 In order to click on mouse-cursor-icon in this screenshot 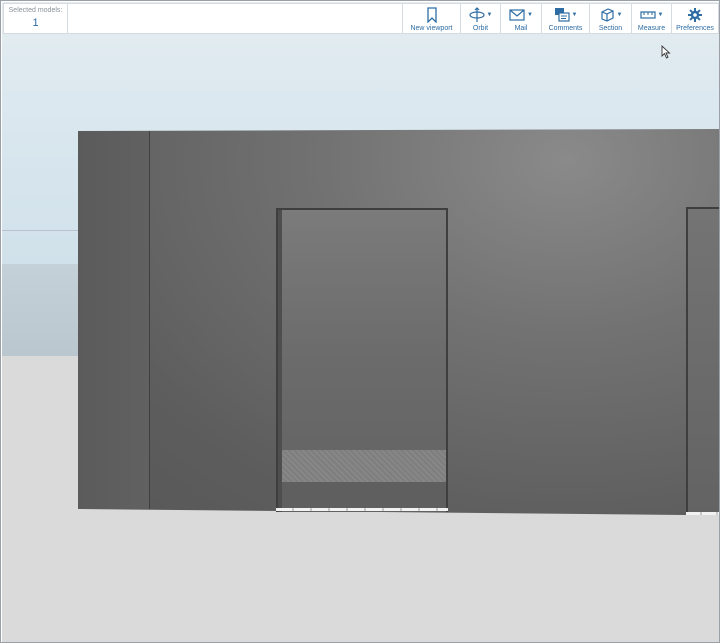, I will do `click(666, 52)`.